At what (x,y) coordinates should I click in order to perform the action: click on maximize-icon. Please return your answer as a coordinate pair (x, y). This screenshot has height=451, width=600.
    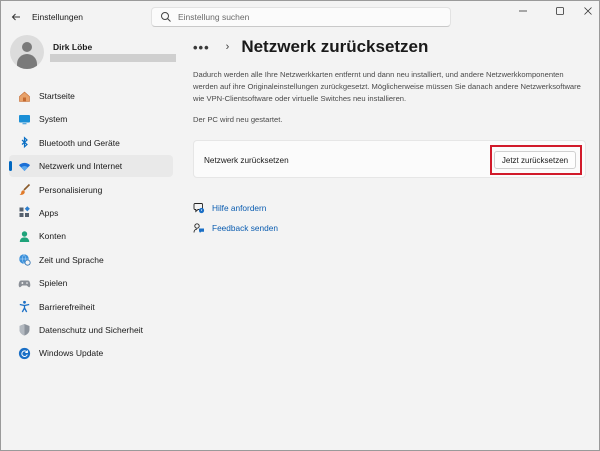
    Looking at the image, I should click on (560, 11).